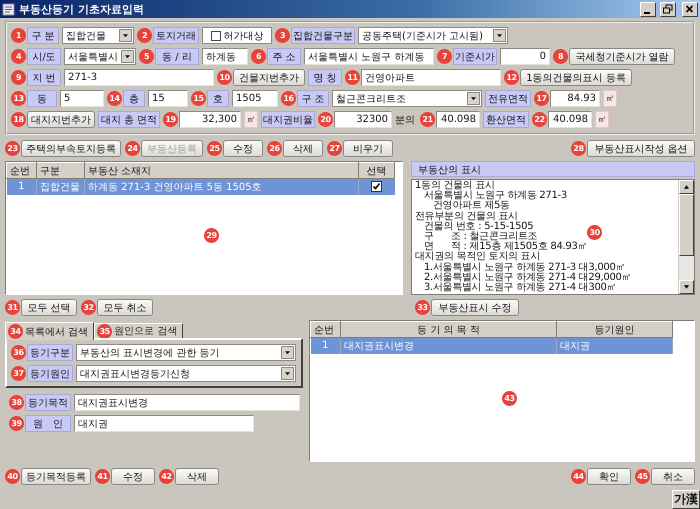  What do you see at coordinates (269, 77) in the screenshot?
I see `action-button: 건물지번추가` at bounding box center [269, 77].